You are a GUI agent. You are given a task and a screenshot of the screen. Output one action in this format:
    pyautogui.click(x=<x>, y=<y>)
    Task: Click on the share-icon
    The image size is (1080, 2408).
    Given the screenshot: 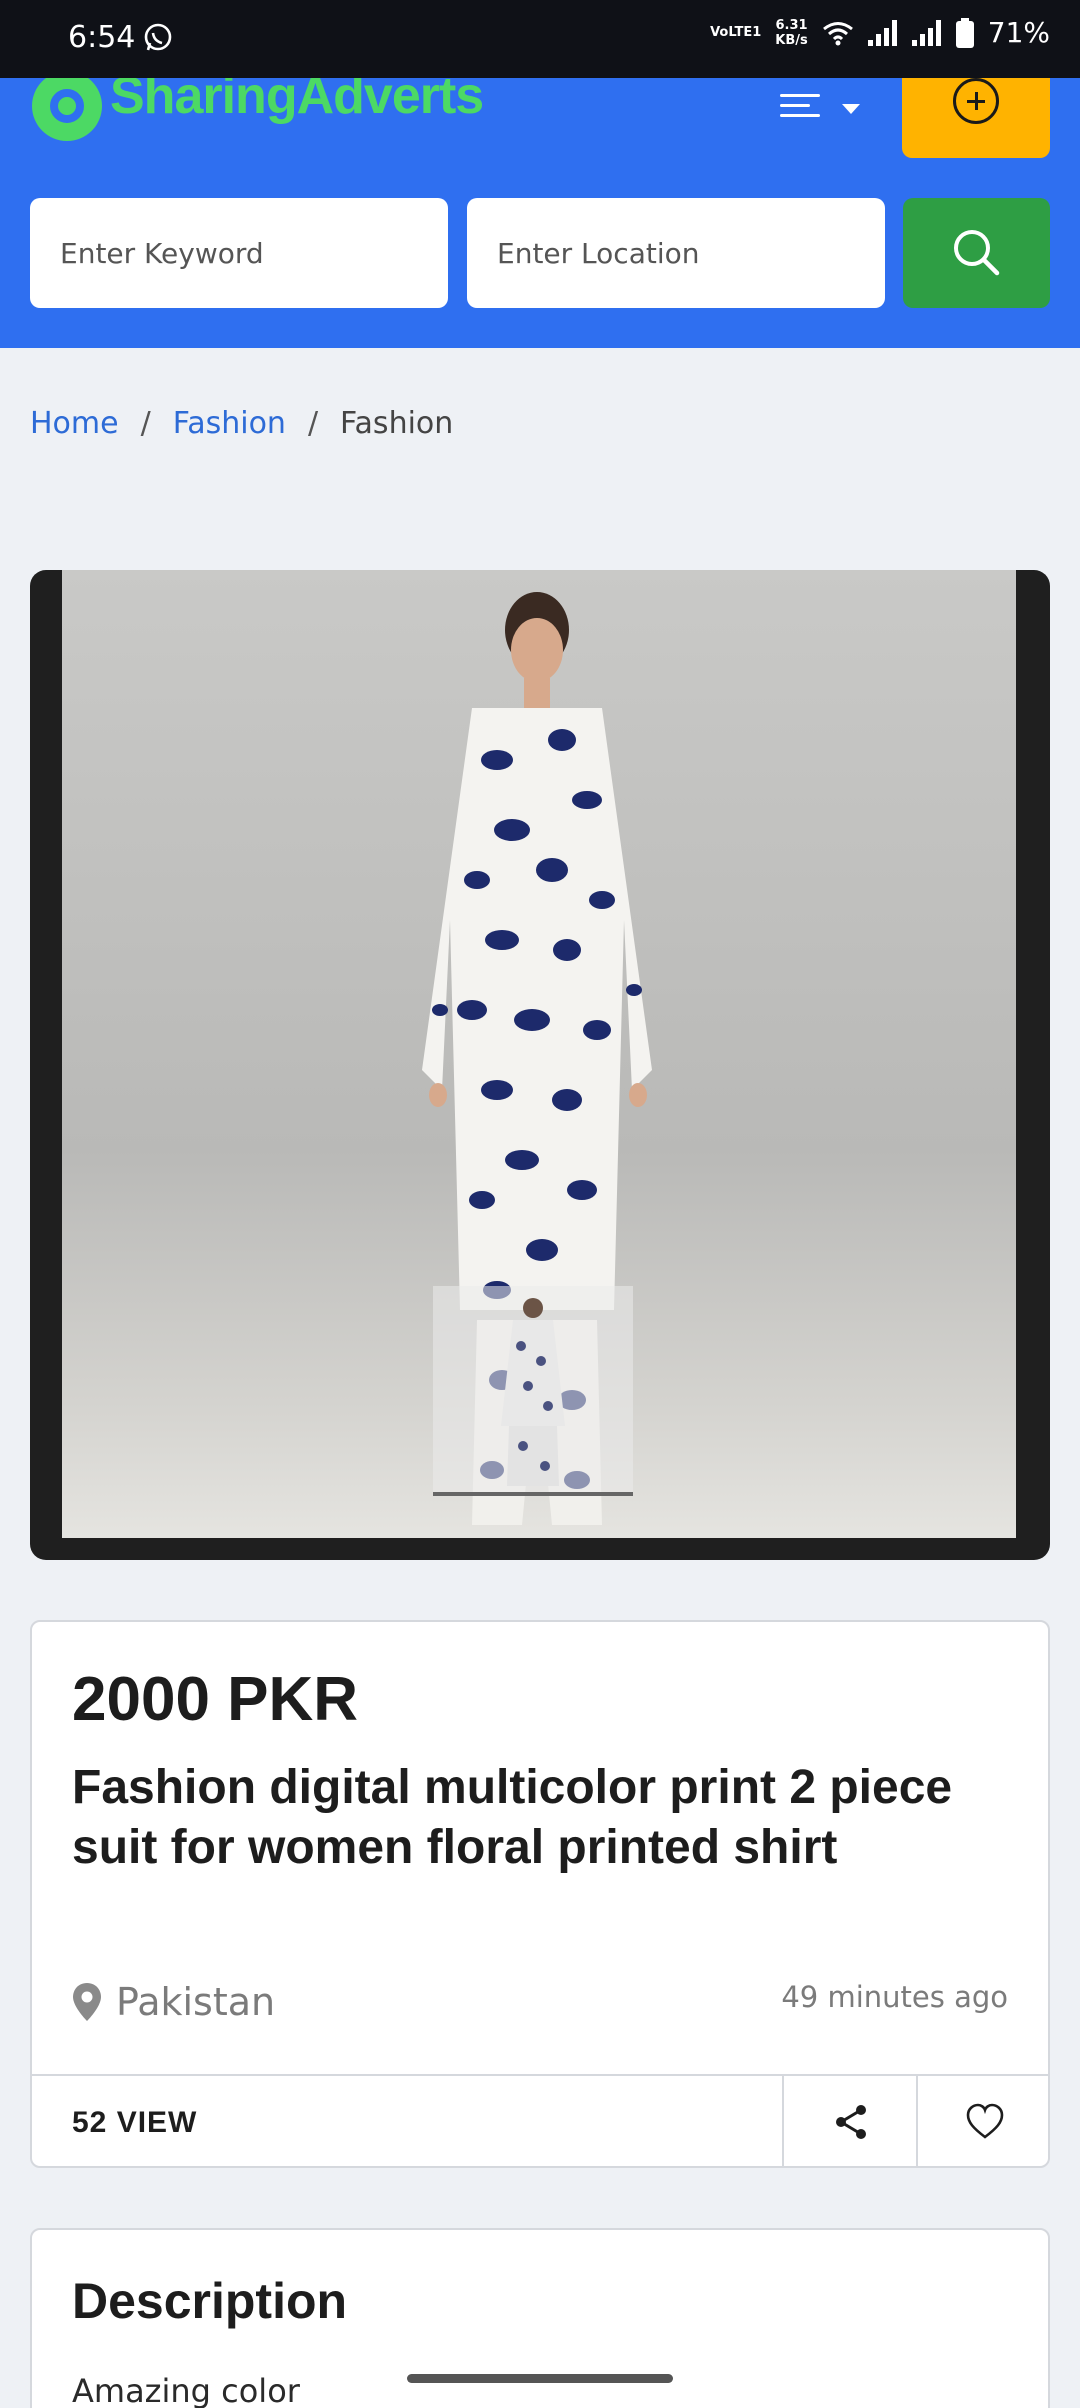 What is the action you would take?
    pyautogui.click(x=851, y=2122)
    